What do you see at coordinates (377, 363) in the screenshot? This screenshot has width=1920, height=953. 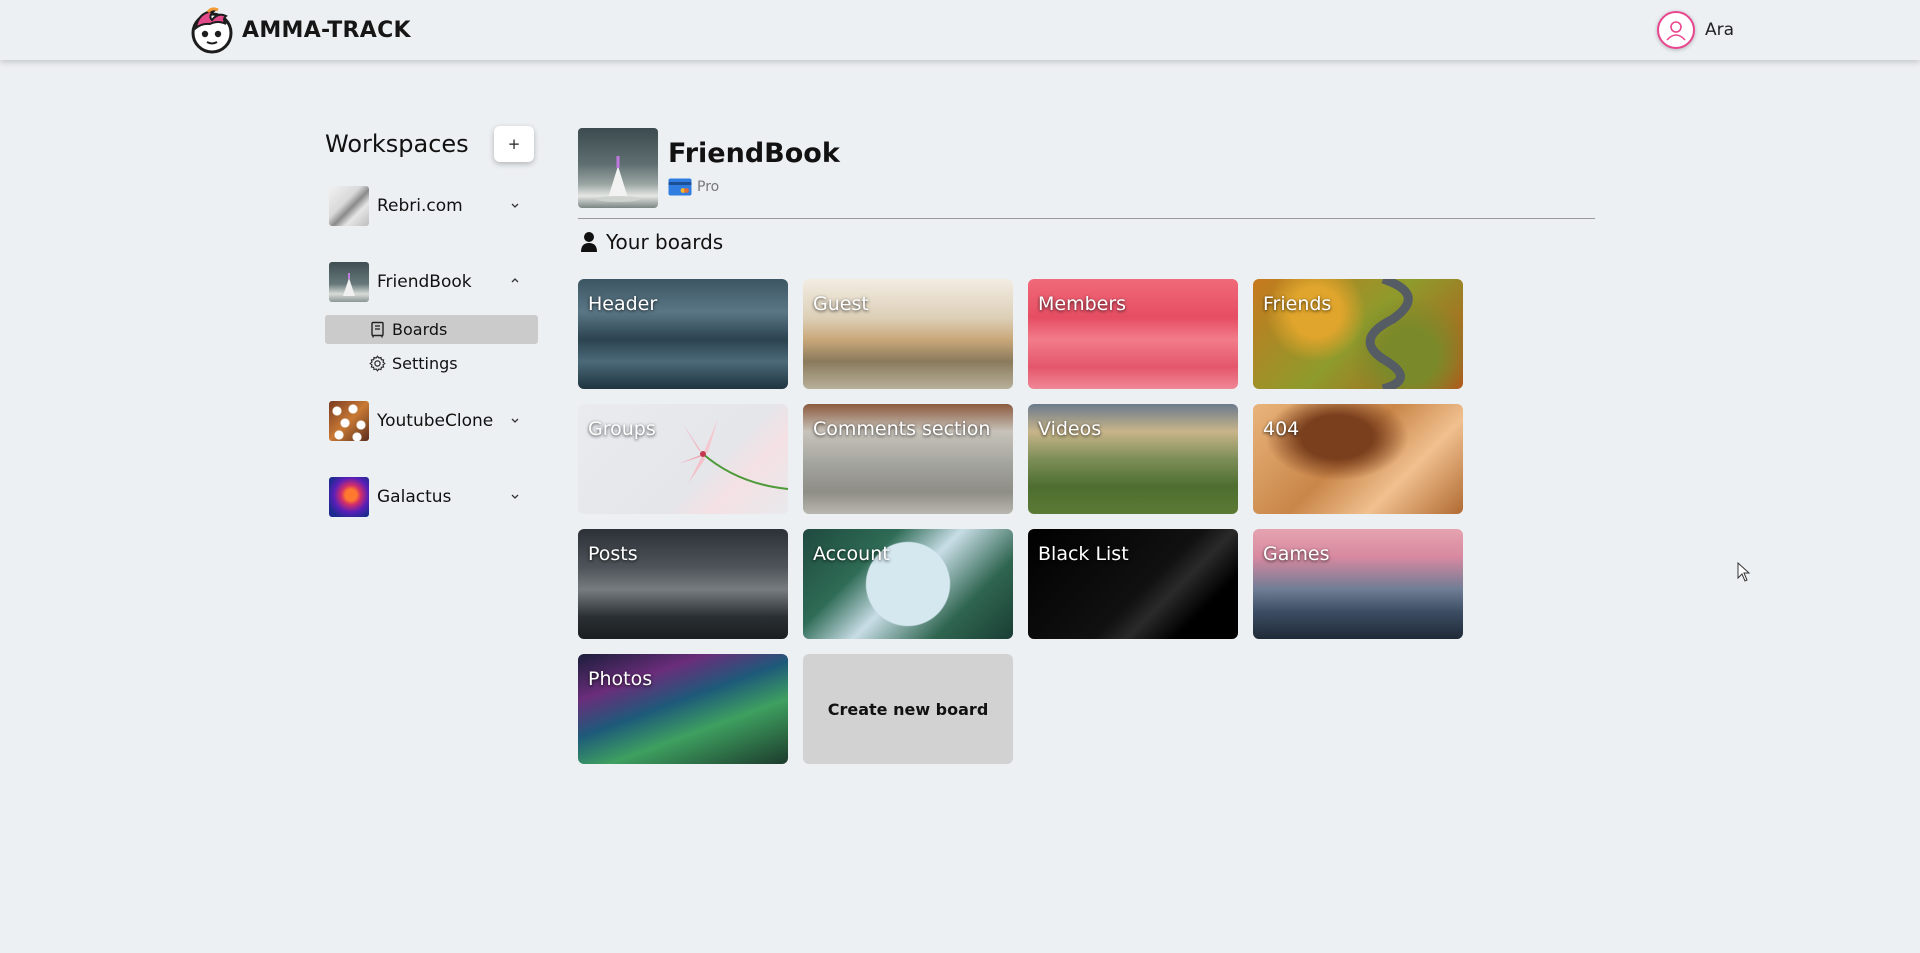 I see `gear-icon` at bounding box center [377, 363].